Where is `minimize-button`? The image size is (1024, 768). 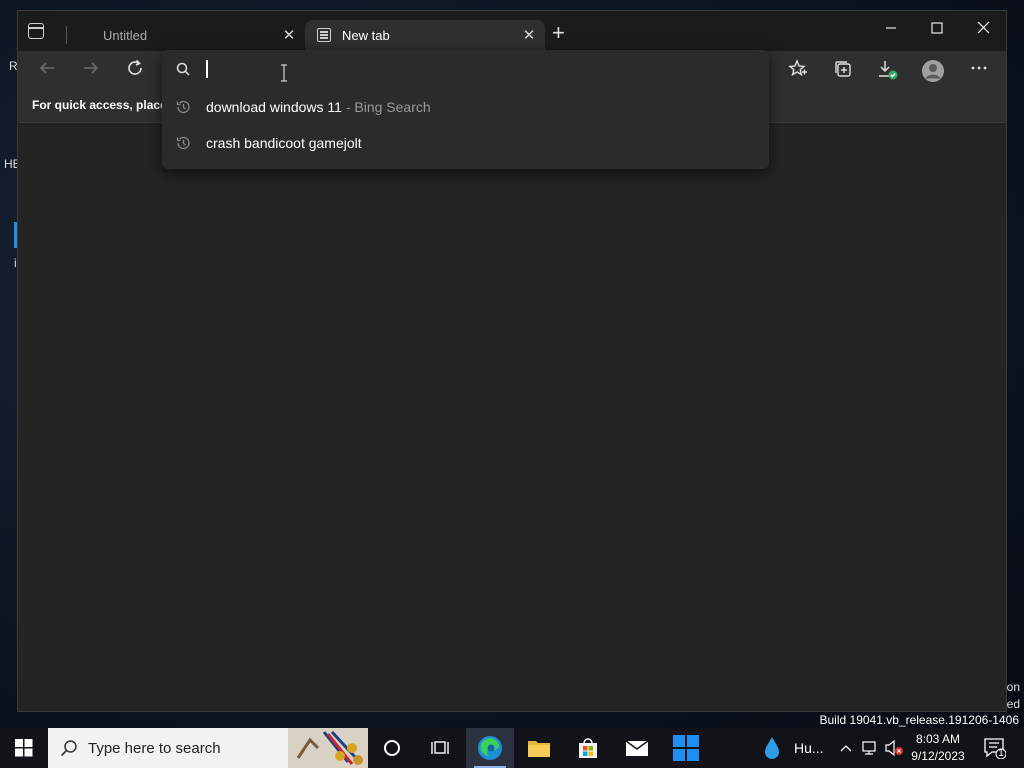 minimize-button is located at coordinates (891, 30).